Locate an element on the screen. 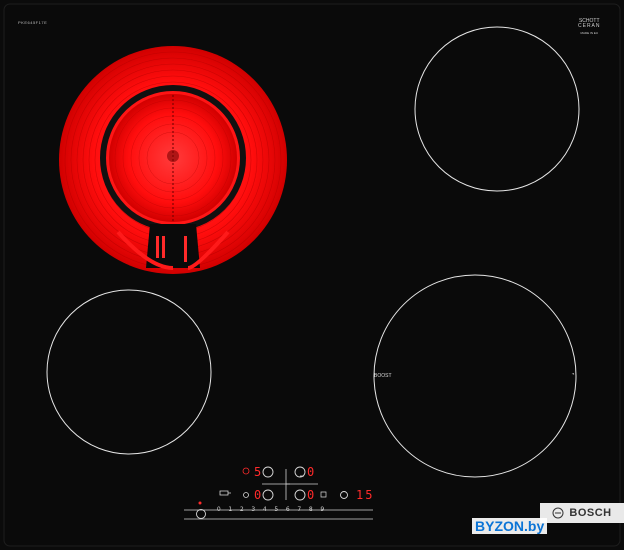 This screenshot has width=624, height=550. watermark: BYZON.by is located at coordinates (510, 526).